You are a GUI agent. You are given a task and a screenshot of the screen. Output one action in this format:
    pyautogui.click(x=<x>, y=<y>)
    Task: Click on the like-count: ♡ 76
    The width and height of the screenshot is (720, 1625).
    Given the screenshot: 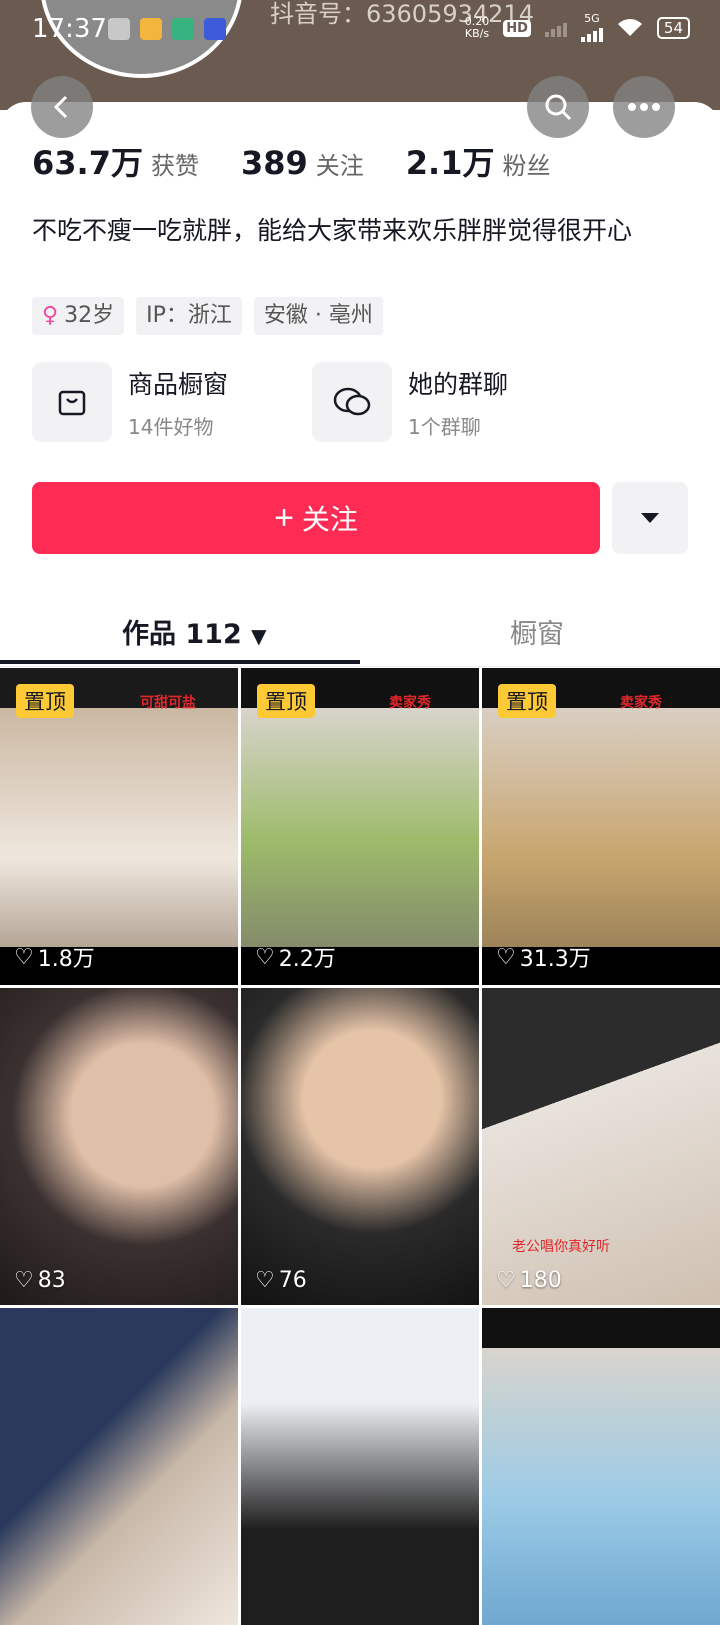 What is the action you would take?
    pyautogui.click(x=281, y=1280)
    